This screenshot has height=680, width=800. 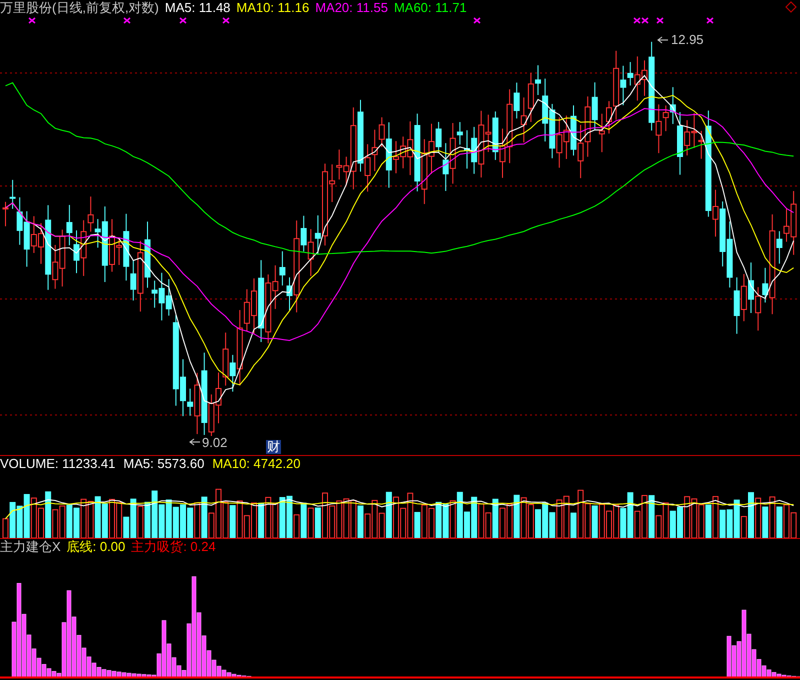 What do you see at coordinates (791, 7) in the screenshot?
I see `diamond-icon` at bounding box center [791, 7].